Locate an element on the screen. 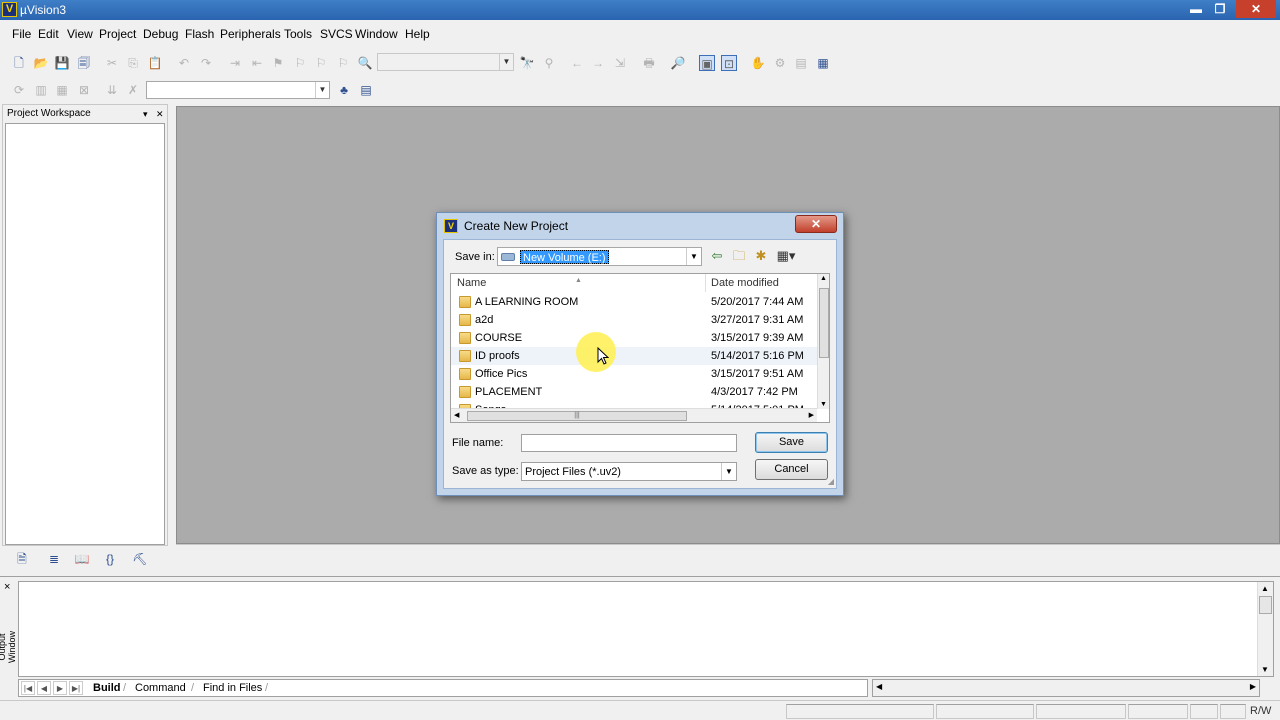 Image resolution: width=1280 pixels, height=720 pixels. list-item: COURSE 3/15/2017 9:39 AM is located at coordinates (634, 338).